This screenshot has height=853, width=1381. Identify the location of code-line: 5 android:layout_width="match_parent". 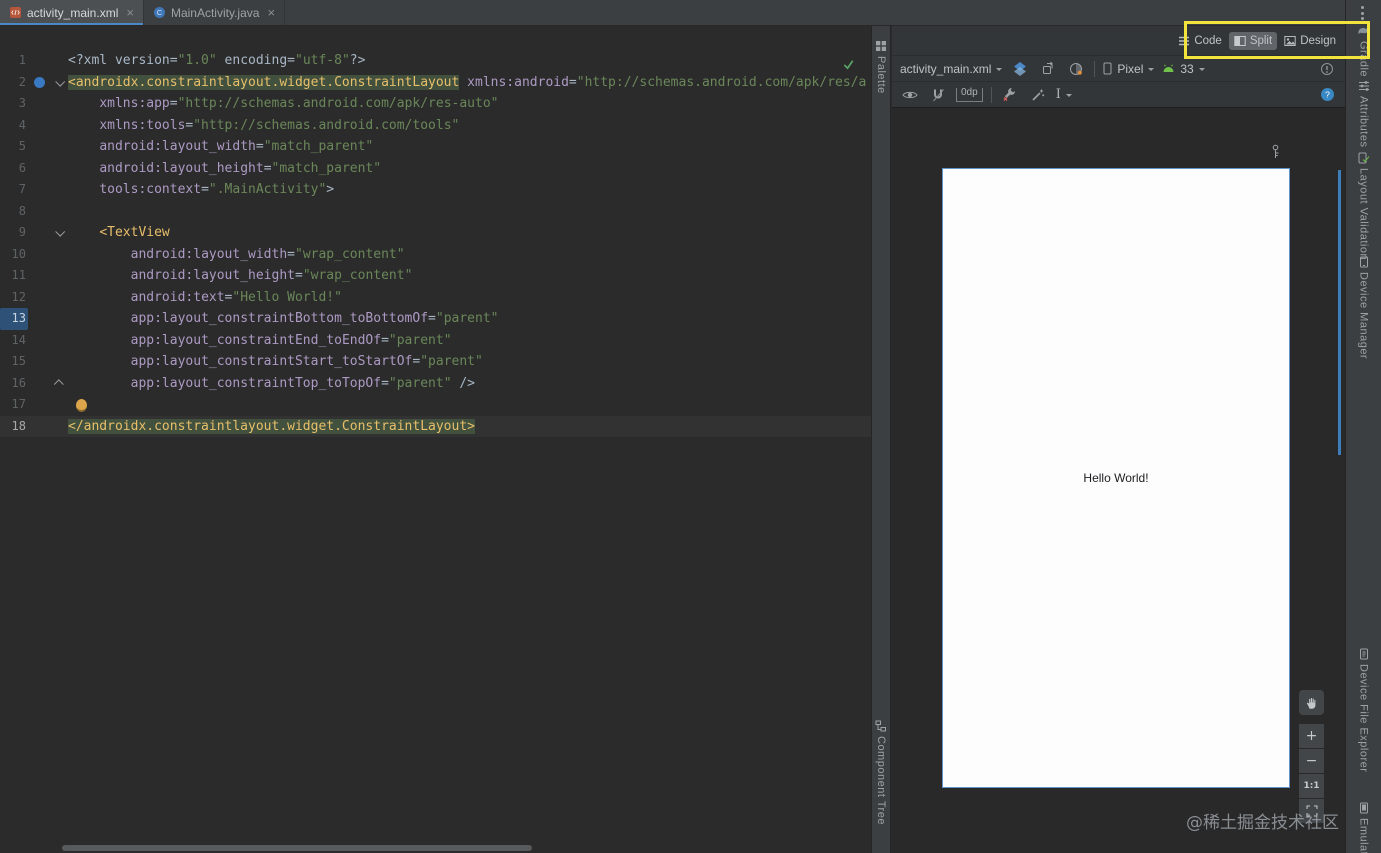
(435, 147).